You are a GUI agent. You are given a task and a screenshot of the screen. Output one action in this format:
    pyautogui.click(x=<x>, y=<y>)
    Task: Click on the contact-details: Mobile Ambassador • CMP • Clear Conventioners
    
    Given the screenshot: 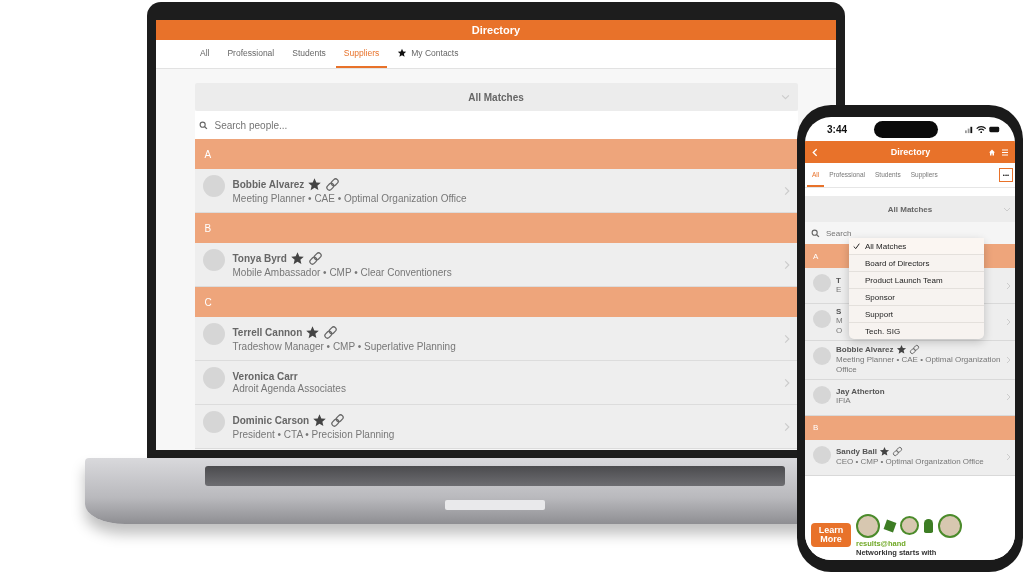 What is the action you would take?
    pyautogui.click(x=342, y=272)
    